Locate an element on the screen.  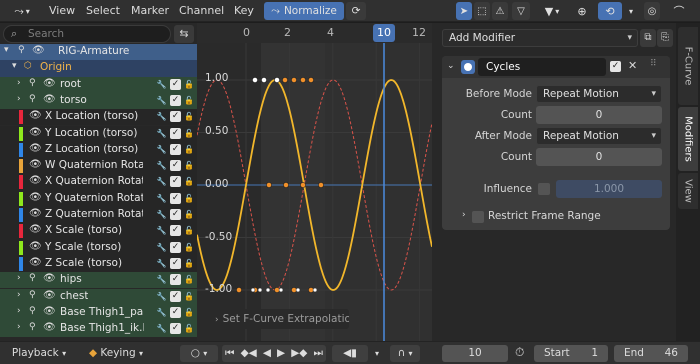
end-frame-field: End 46 is located at coordinates (651, 353).